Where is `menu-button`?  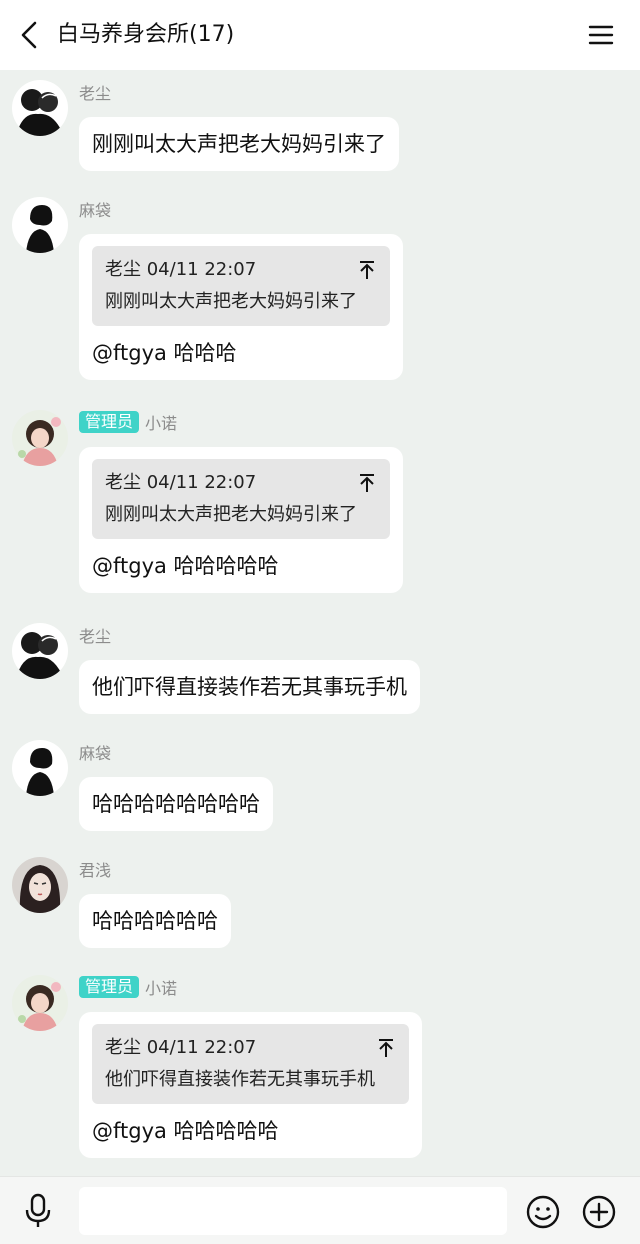 menu-button is located at coordinates (601, 35).